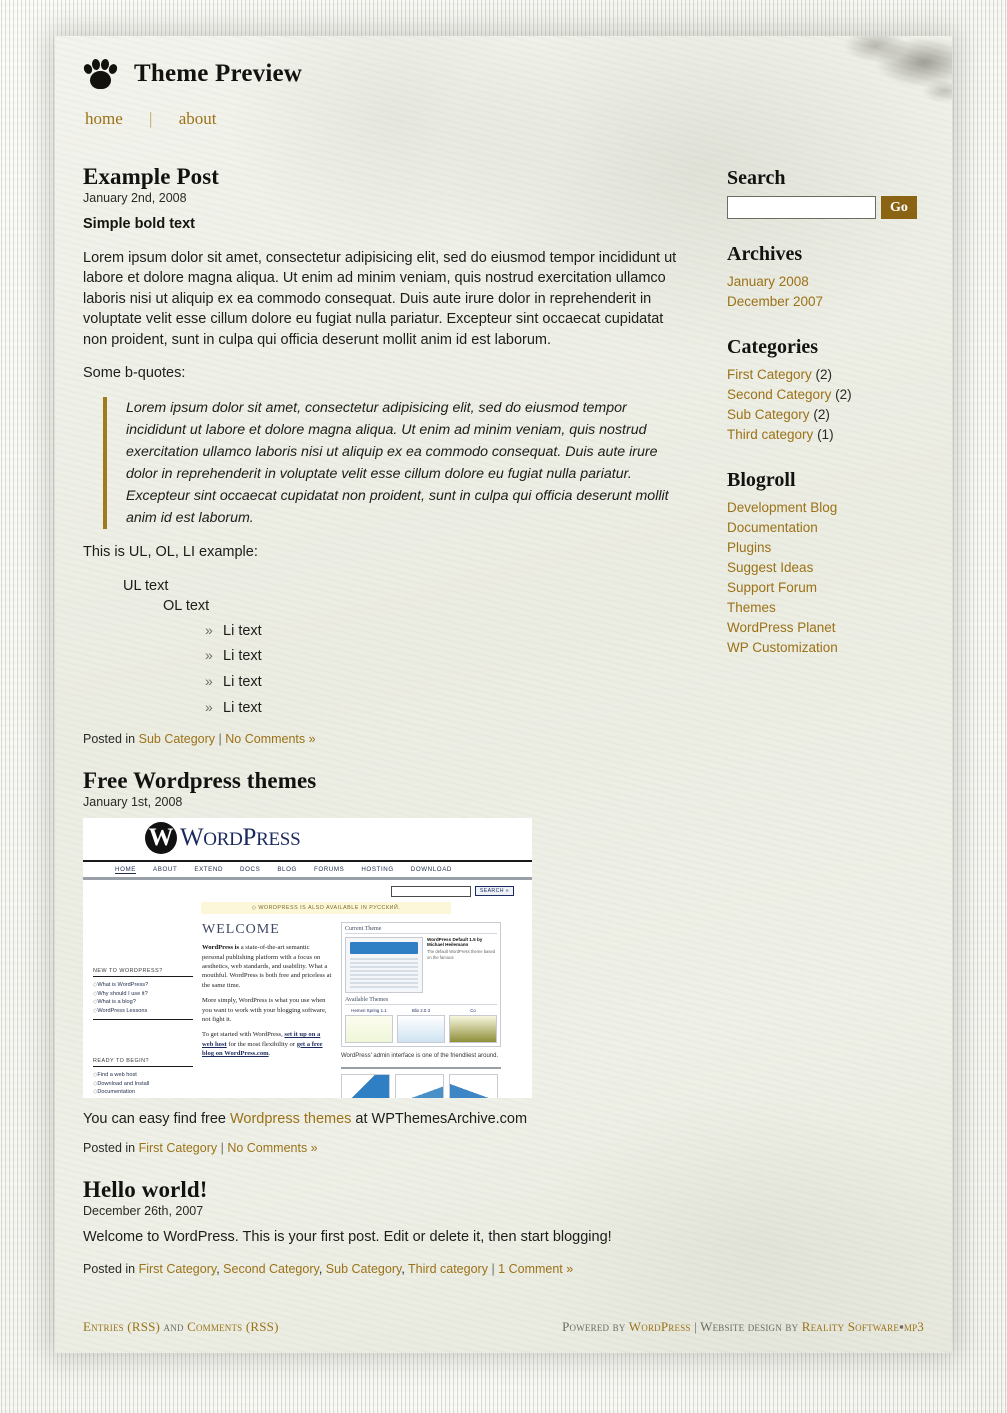 This screenshot has width=1007, height=1413. What do you see at coordinates (782, 507) in the screenshot?
I see `blogroll-link-development-blog: Development Blog` at bounding box center [782, 507].